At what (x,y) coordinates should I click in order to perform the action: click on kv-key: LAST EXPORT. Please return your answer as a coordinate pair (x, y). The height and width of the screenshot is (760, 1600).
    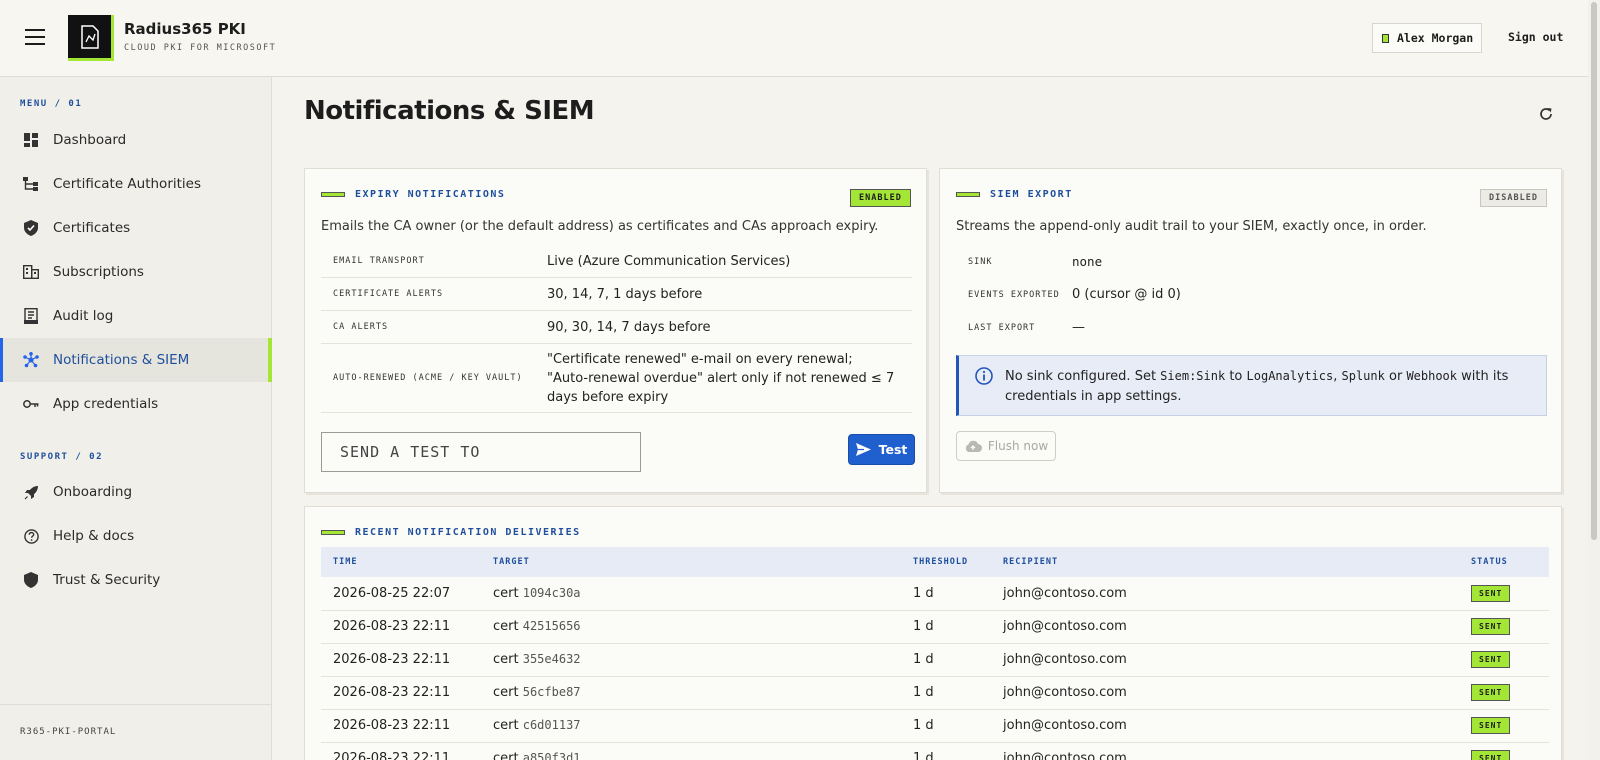
    Looking at the image, I should click on (1002, 327).